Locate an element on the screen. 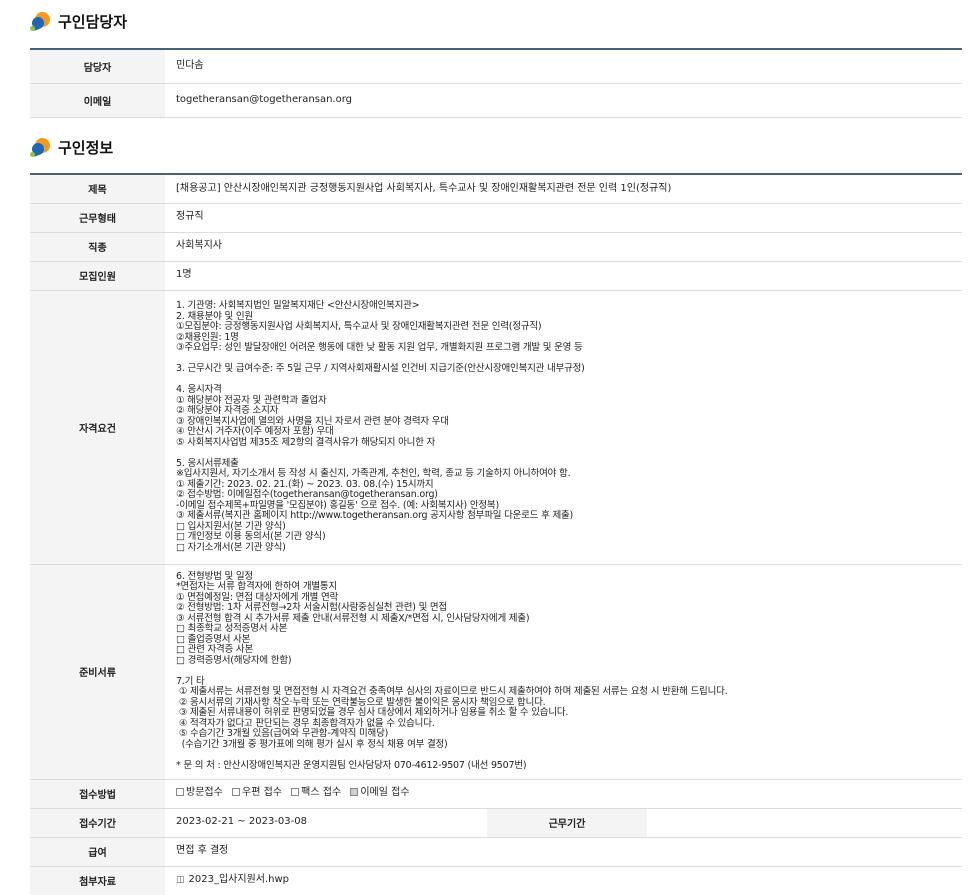 The width and height of the screenshot is (977, 895). contact-section-title-text: 구인담당자 is located at coordinates (93, 21).